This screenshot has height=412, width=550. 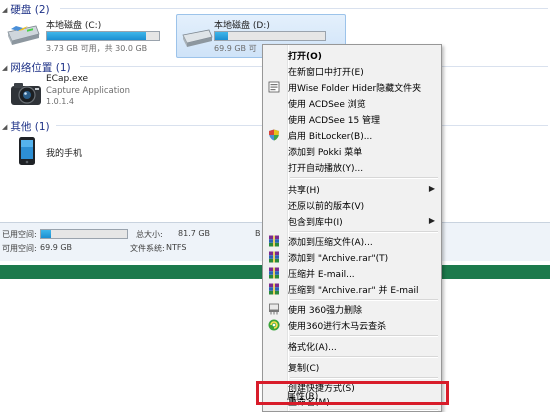 I want to click on menu-item-wise-hide: 用Wise Folder Hider隐藏文件夹, so click(x=352, y=87).